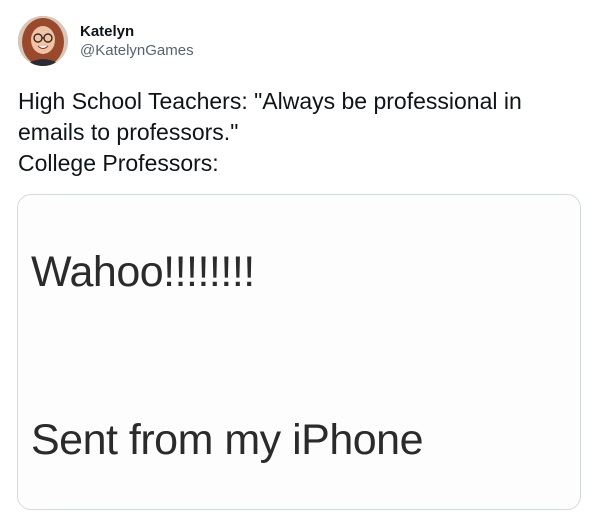 The image size is (599, 529). Describe the element at coordinates (137, 31) in the screenshot. I see `display-name: Katelyn` at that location.